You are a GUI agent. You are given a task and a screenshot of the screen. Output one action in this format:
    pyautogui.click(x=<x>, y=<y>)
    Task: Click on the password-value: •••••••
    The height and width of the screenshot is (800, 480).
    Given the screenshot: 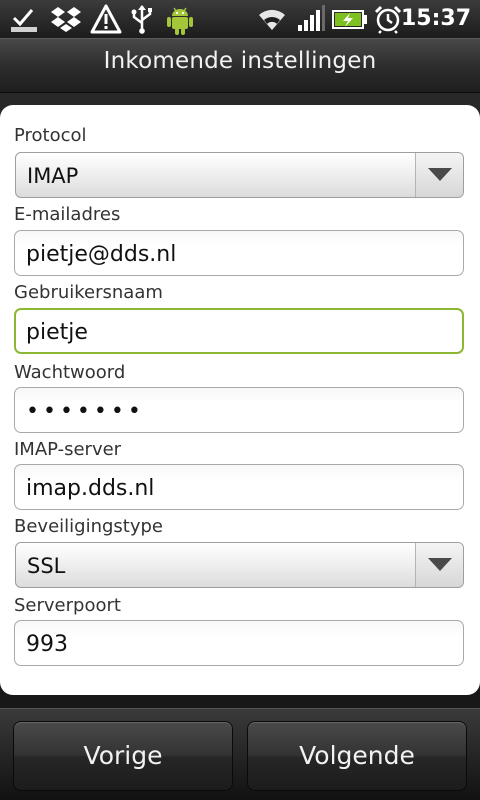 What is the action you would take?
    pyautogui.click(x=85, y=411)
    